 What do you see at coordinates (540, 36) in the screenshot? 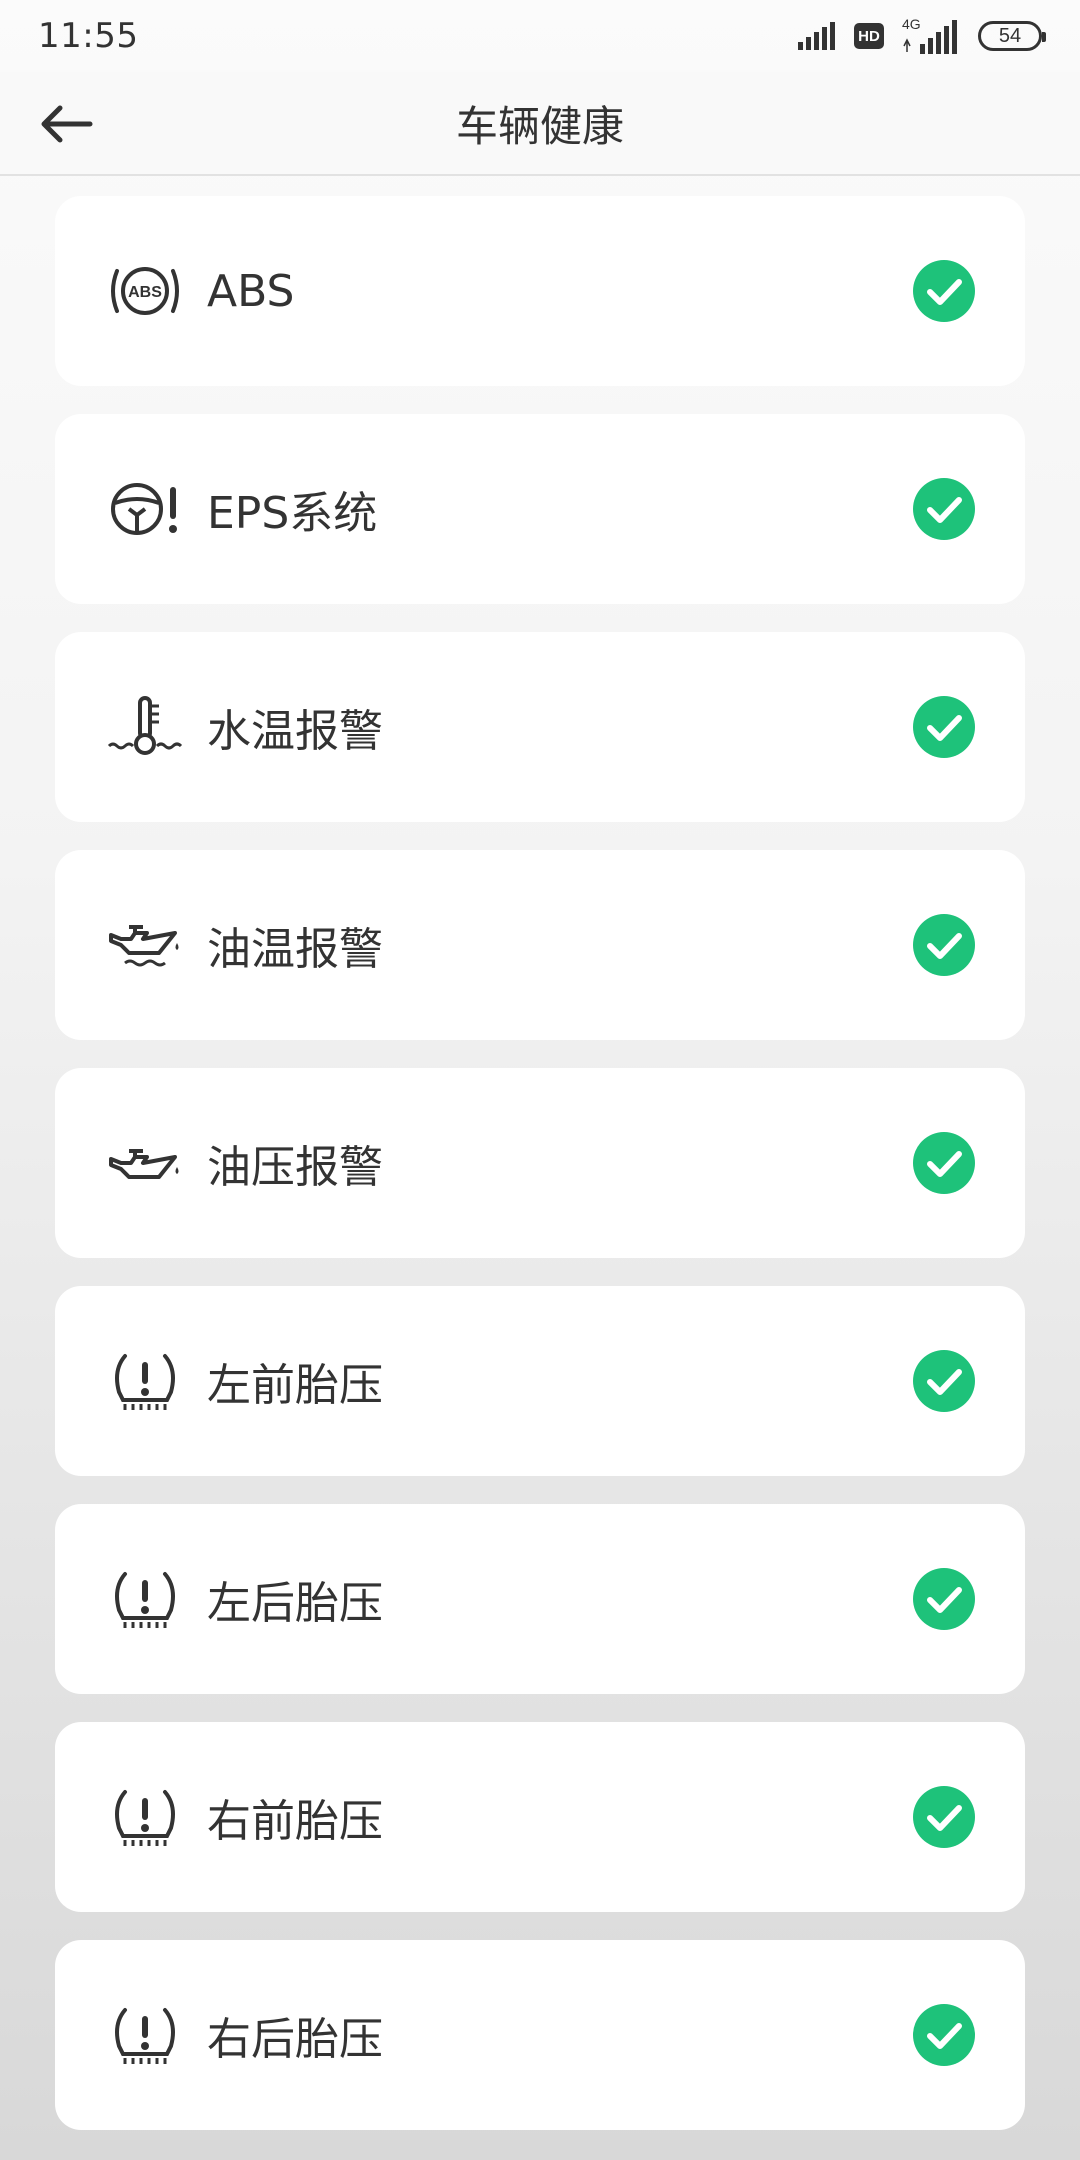
I see `status-bar: 11:55 HD 4G 54` at bounding box center [540, 36].